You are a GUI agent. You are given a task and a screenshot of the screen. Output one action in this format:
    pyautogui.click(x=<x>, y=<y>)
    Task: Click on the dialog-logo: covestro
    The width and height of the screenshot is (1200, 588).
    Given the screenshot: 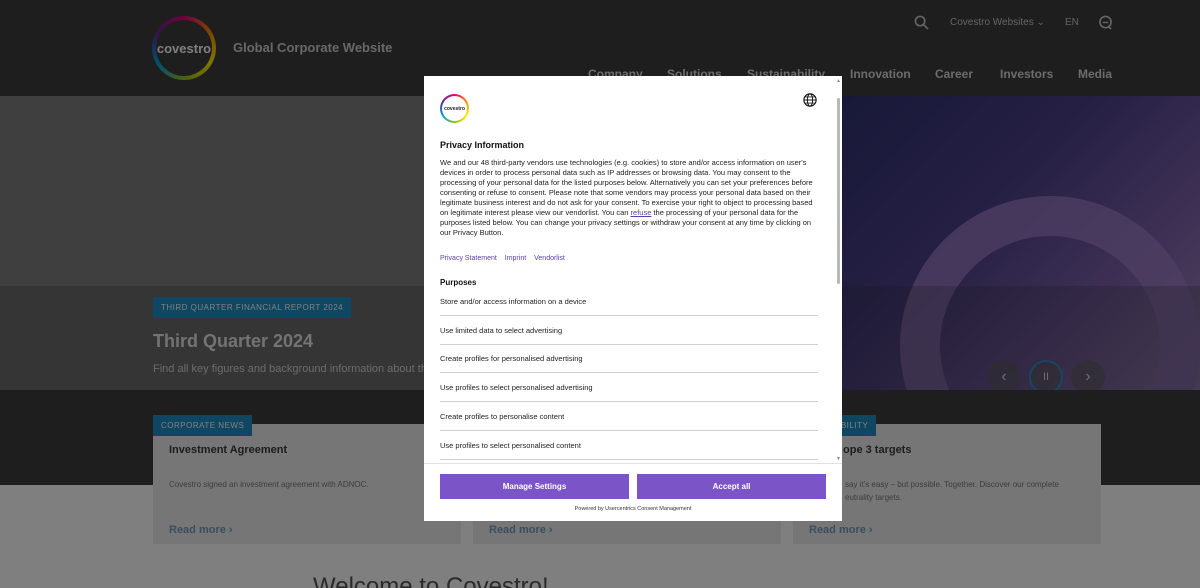 What is the action you would take?
    pyautogui.click(x=454, y=108)
    